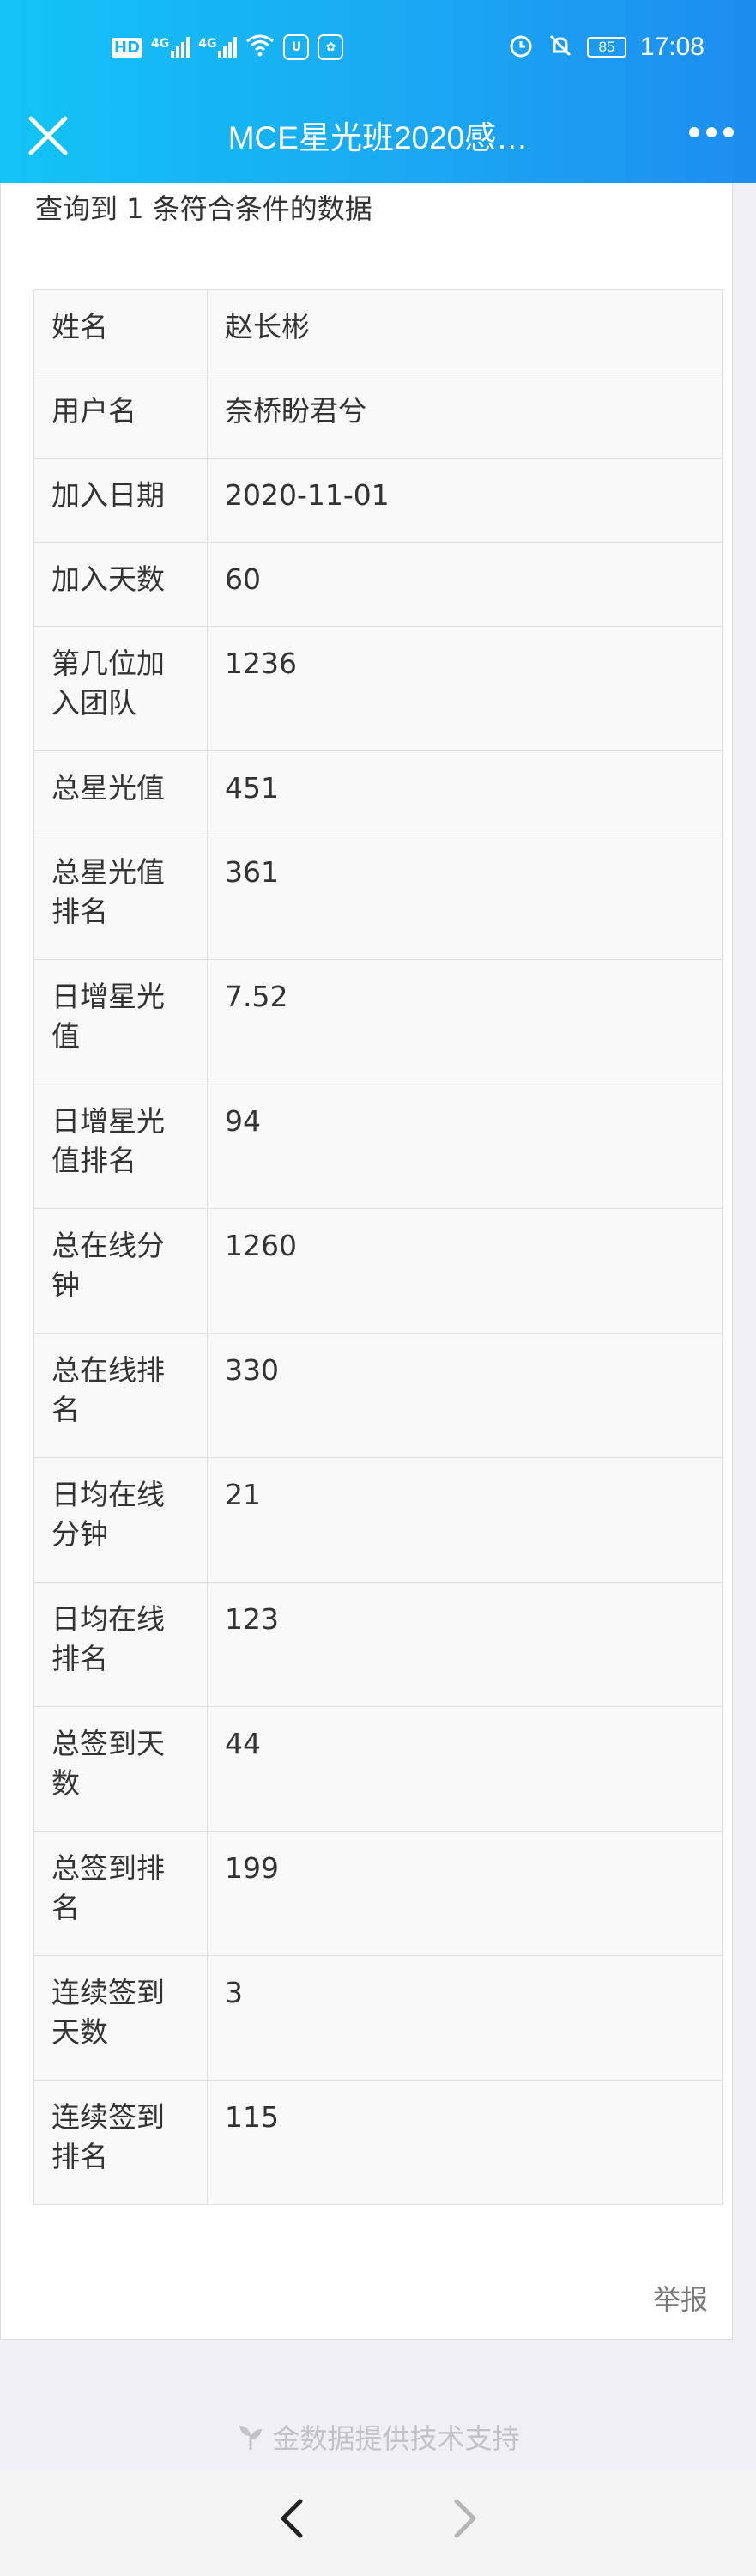 Image resolution: width=756 pixels, height=2576 pixels. I want to click on field-value: 451, so click(465, 792).